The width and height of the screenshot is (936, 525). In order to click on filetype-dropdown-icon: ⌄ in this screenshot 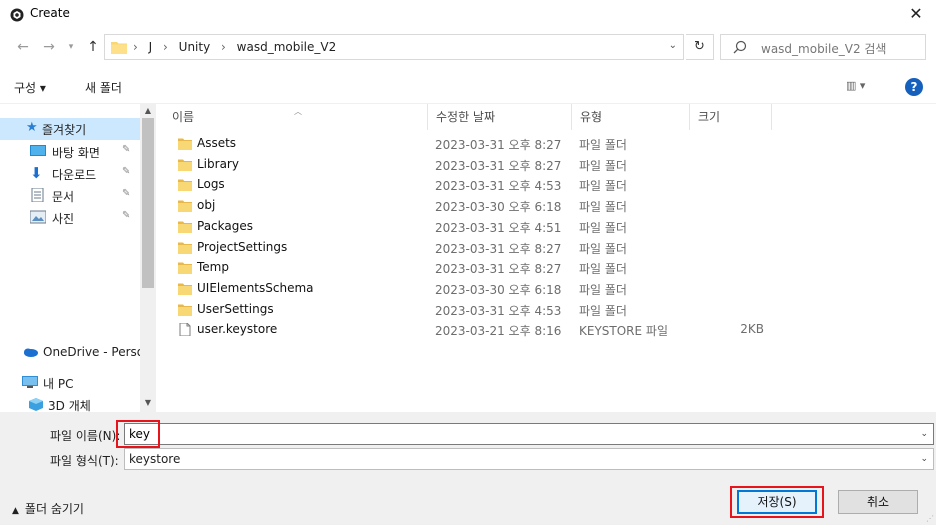, I will do `click(924, 459)`.